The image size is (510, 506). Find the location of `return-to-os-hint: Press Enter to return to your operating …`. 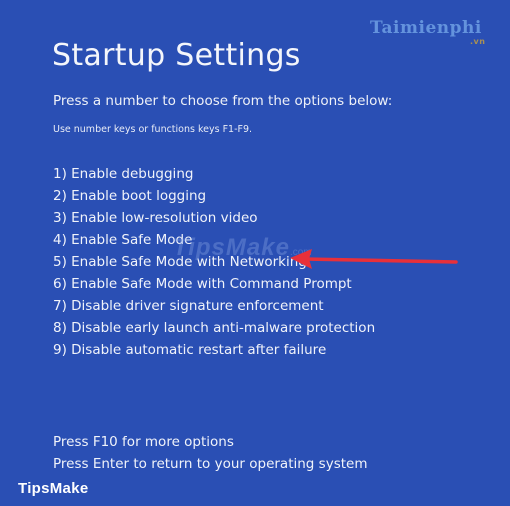

return-to-os-hint: Press Enter to return to your operating … is located at coordinates (210, 464).